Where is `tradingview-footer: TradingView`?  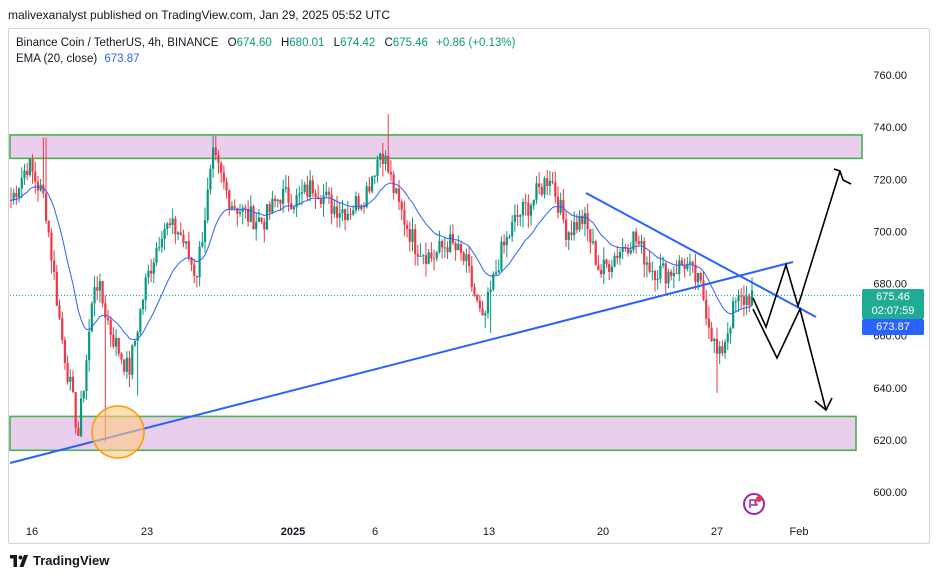 tradingview-footer: TradingView is located at coordinates (59, 560).